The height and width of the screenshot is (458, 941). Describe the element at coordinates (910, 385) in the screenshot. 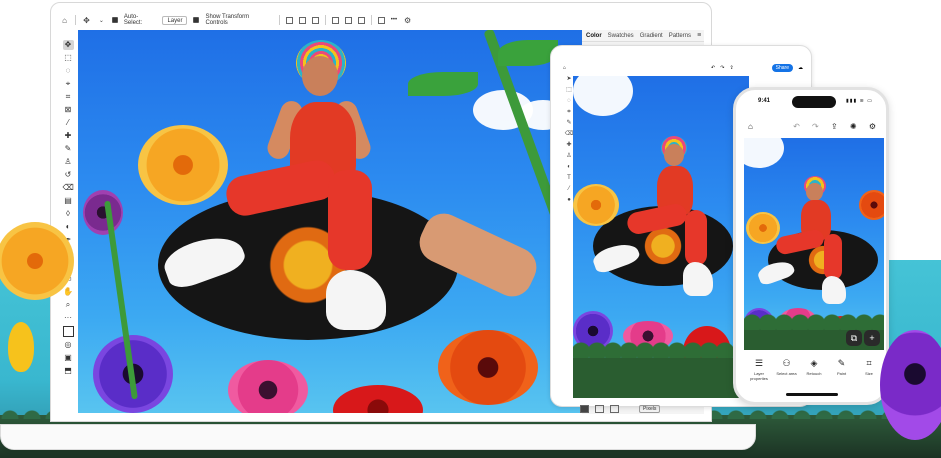

I see `purple-flower` at that location.